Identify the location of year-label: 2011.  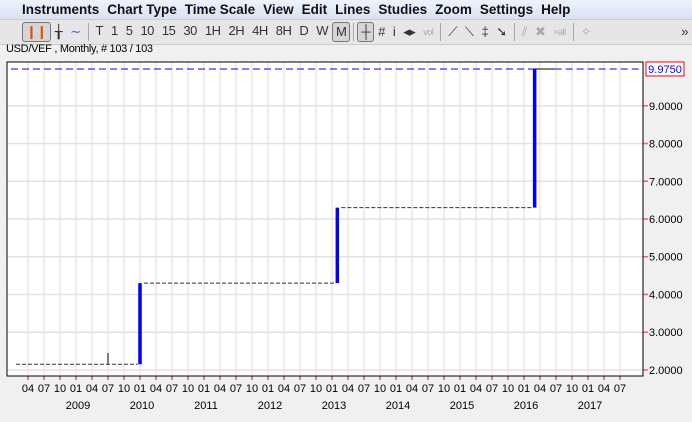
(206, 406).